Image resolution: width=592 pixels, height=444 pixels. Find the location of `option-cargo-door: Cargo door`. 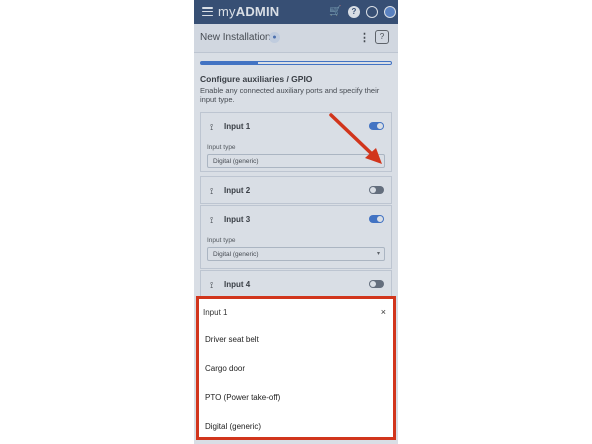

option-cargo-door: Cargo door is located at coordinates (225, 368).